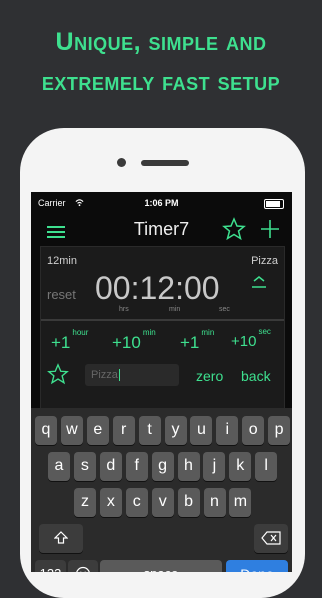  I want to click on timer-name-input-value: Pizza, so click(104, 375).